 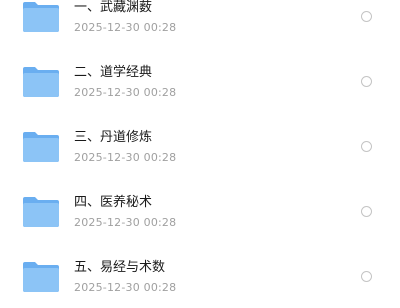 I want to click on file-name: 三、丹道修炼, so click(x=113, y=137).